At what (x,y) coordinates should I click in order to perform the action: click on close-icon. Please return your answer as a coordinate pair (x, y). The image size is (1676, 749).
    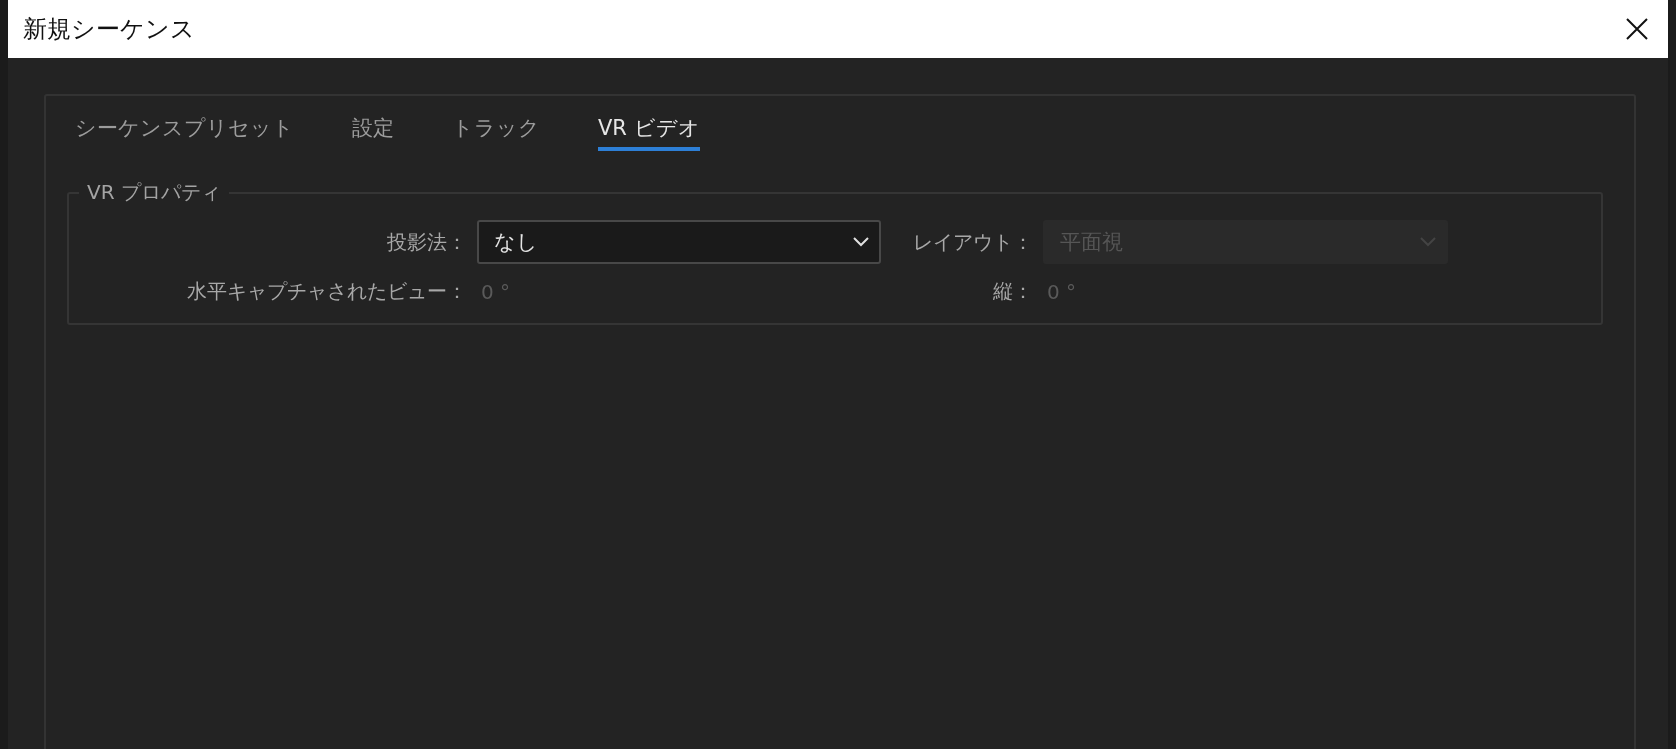
    Looking at the image, I should click on (1637, 29).